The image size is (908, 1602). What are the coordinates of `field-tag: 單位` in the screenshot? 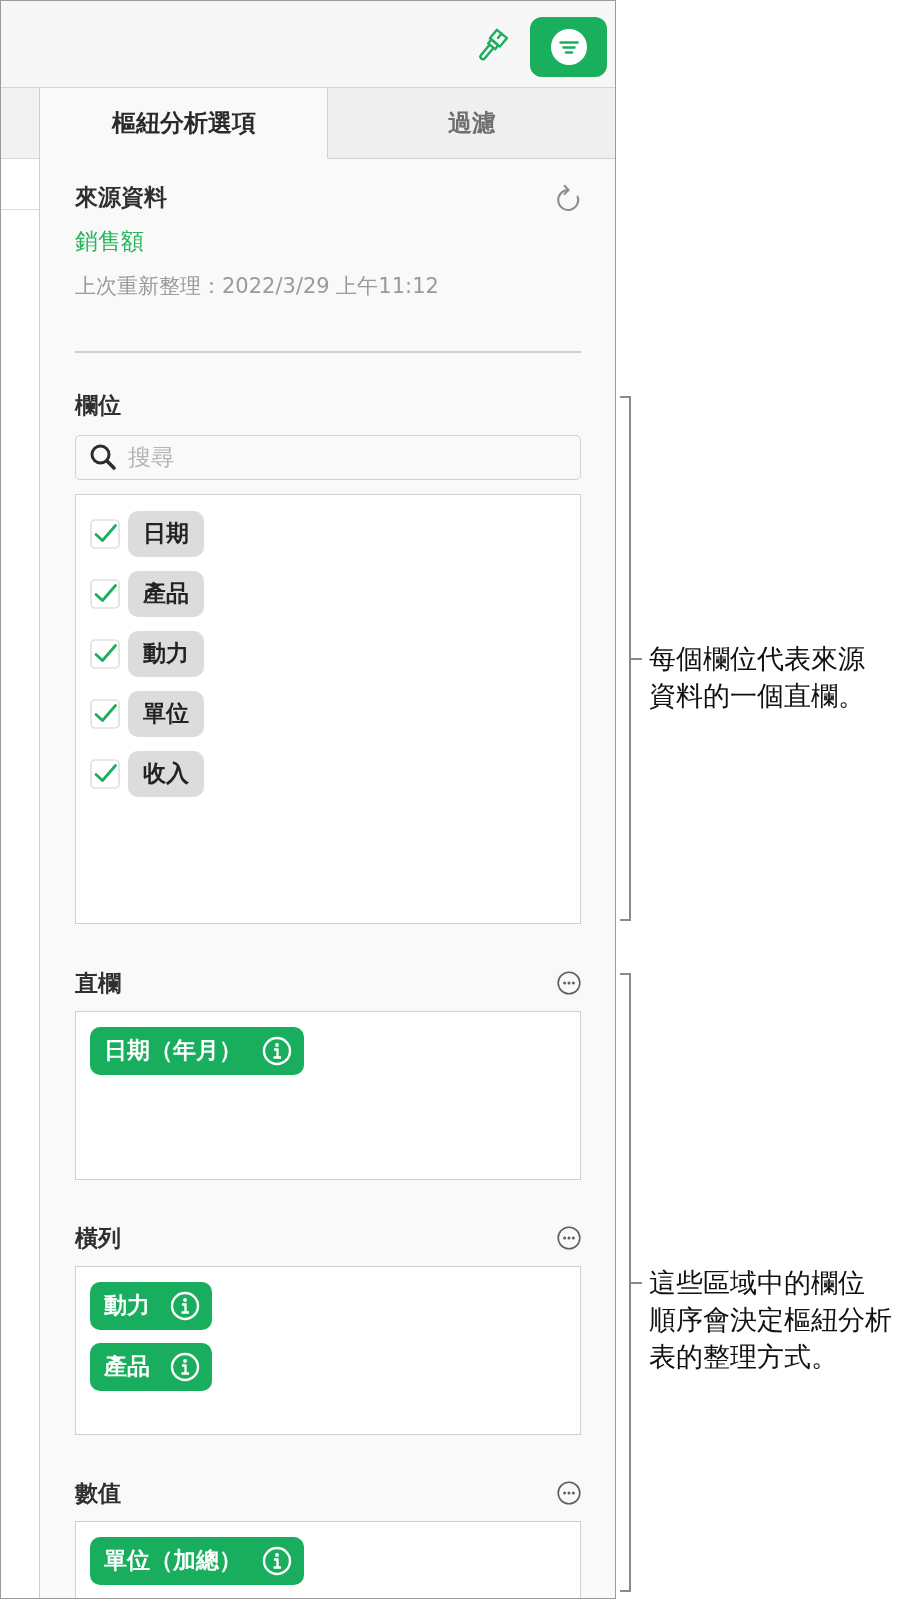 It's located at (166, 713).